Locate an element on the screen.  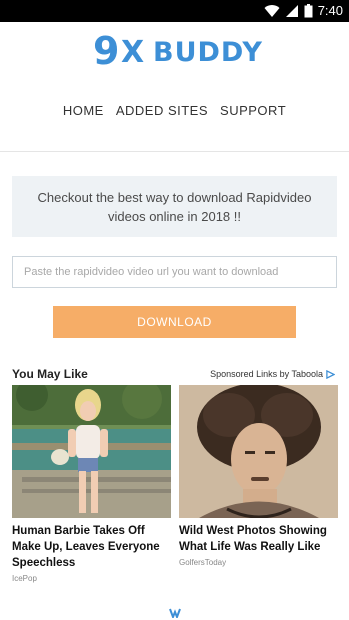
download-button: DOWNLOAD is located at coordinates (174, 322).